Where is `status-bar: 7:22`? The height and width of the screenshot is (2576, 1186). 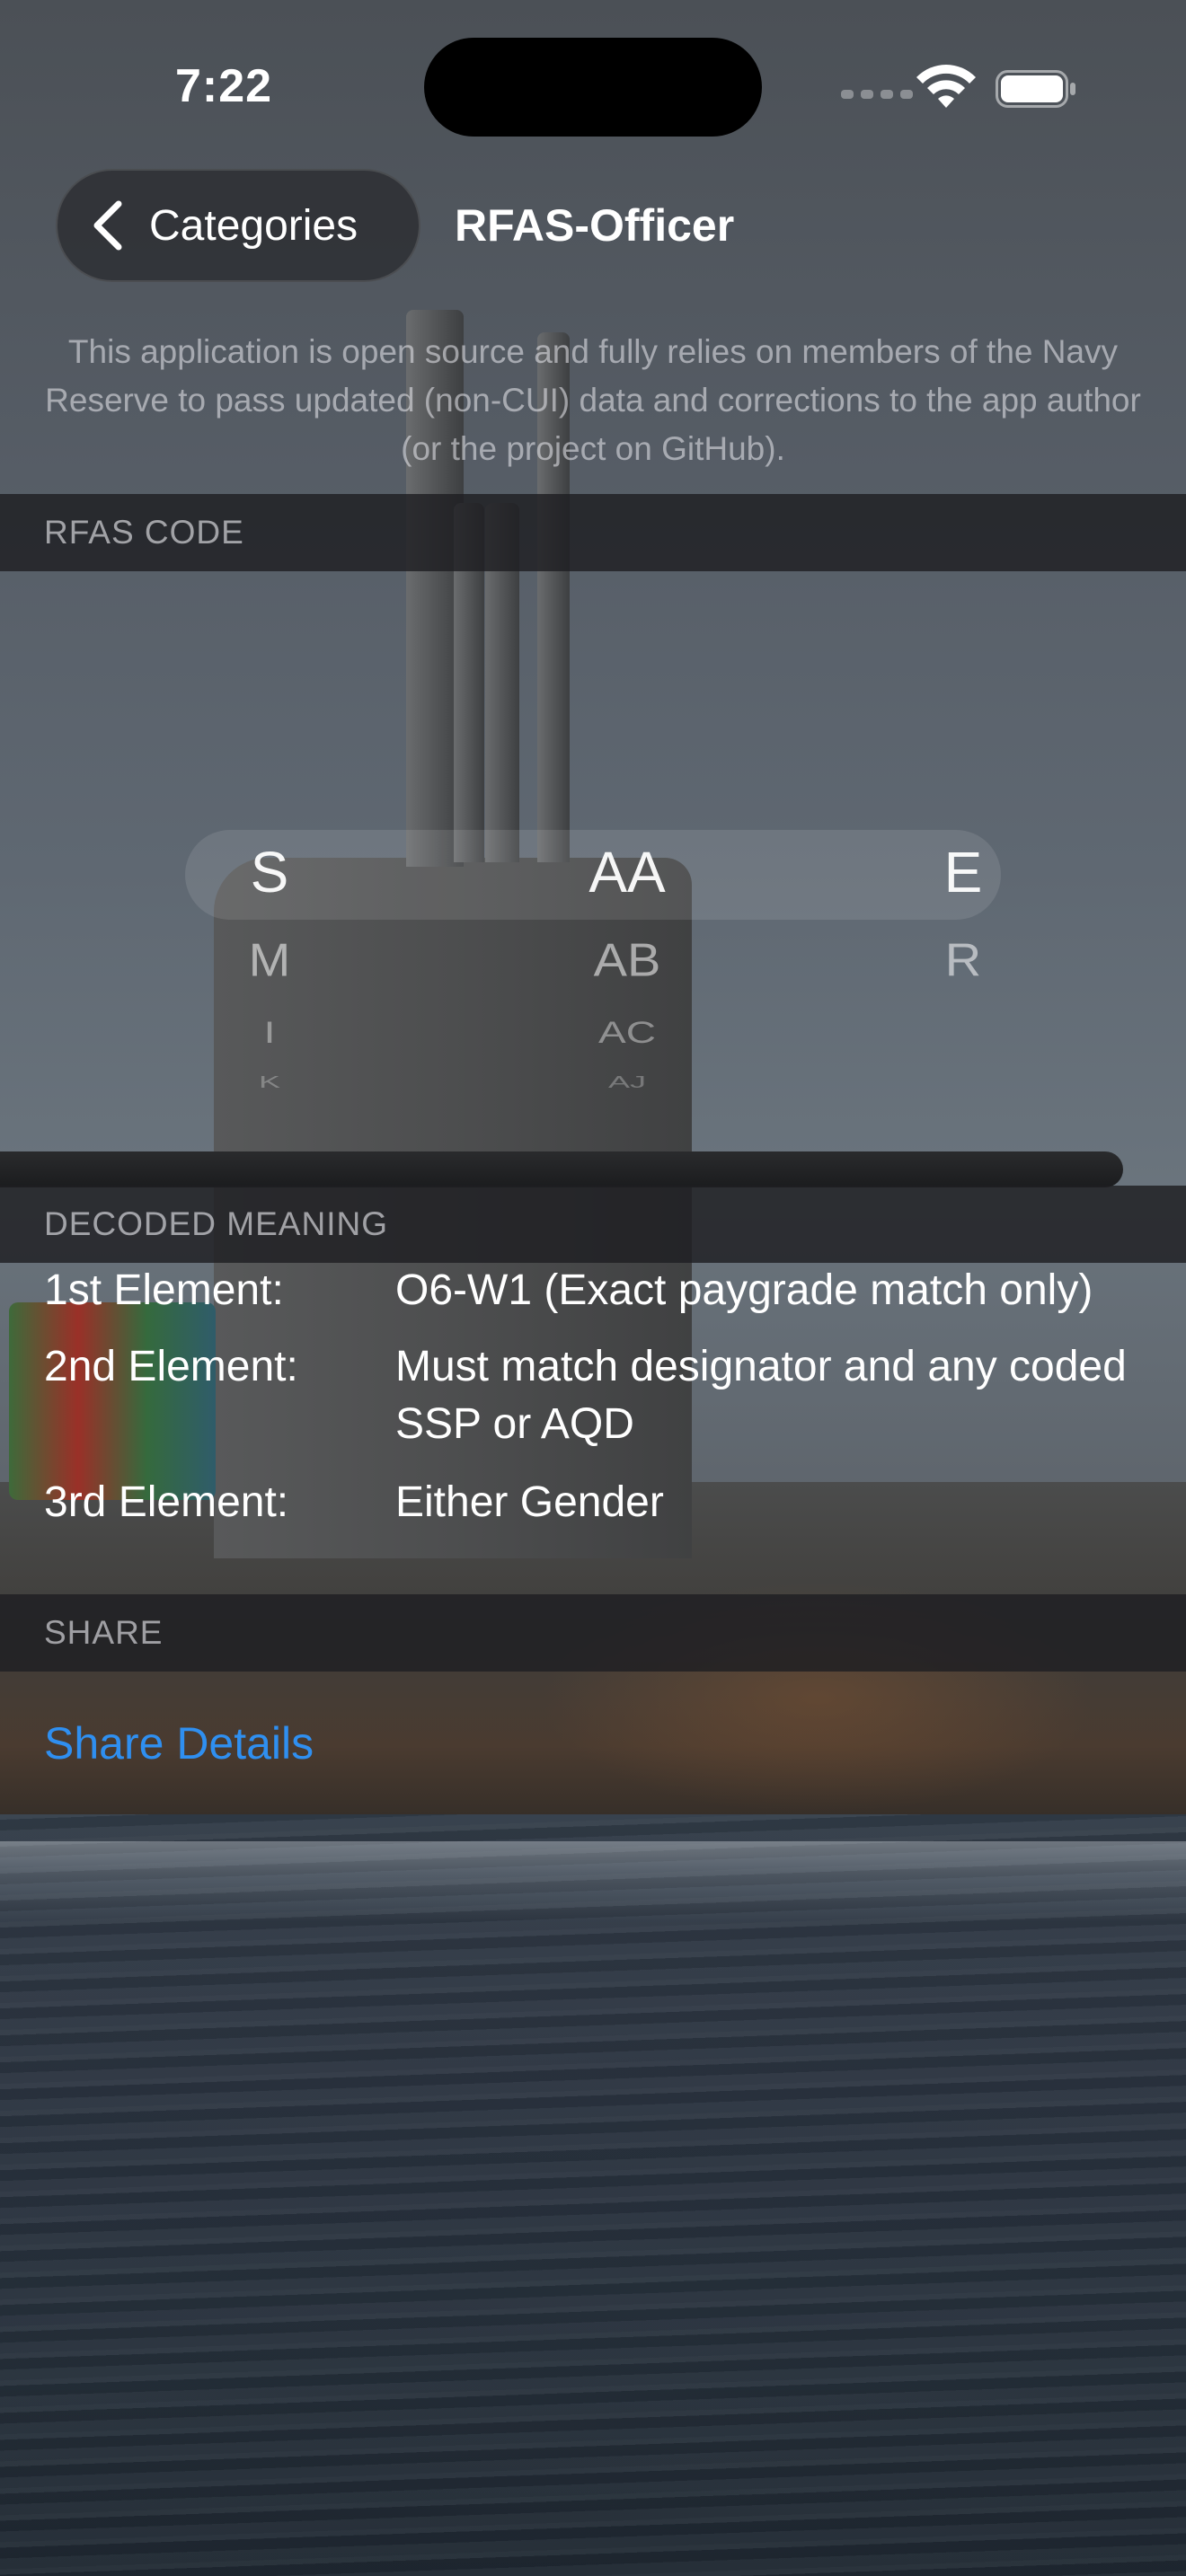
status-bar: 7:22 is located at coordinates (593, 81).